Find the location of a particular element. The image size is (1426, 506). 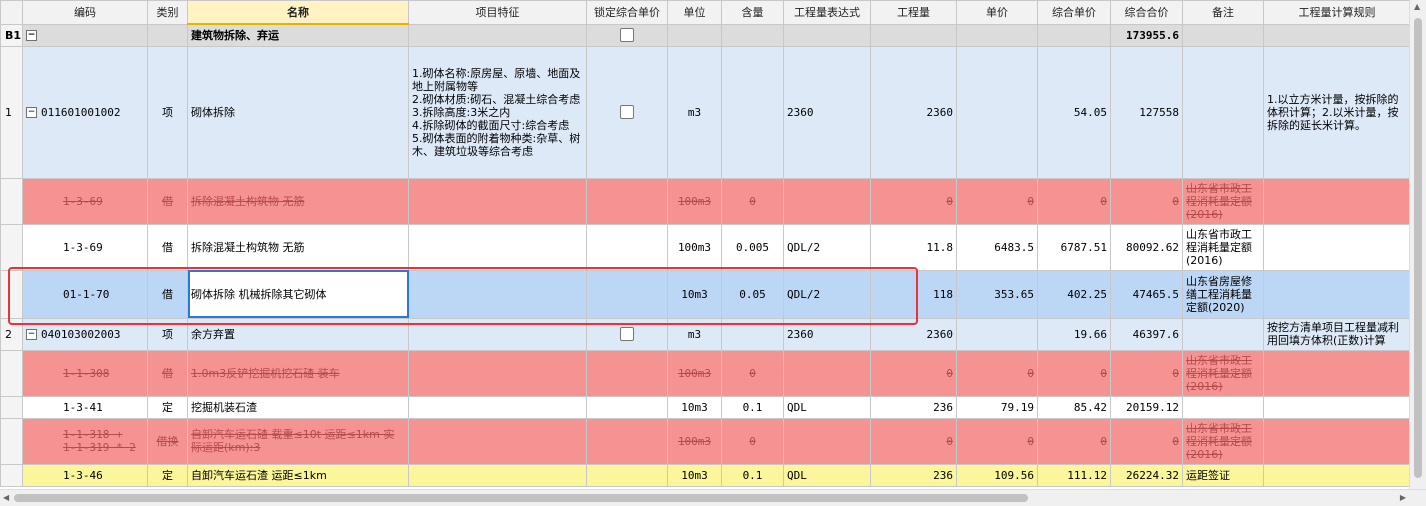

note-cell is located at coordinates (1223, 112).